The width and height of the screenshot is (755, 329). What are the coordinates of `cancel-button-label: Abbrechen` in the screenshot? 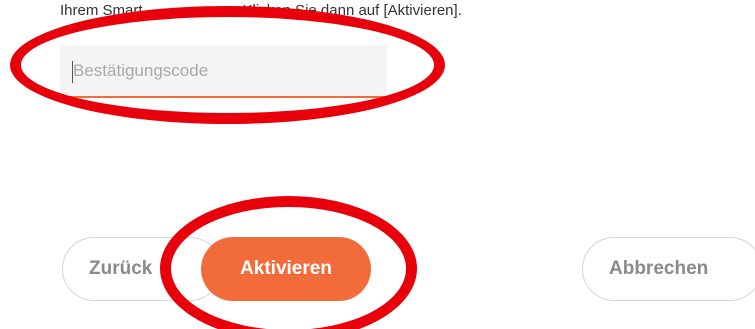 It's located at (659, 268).